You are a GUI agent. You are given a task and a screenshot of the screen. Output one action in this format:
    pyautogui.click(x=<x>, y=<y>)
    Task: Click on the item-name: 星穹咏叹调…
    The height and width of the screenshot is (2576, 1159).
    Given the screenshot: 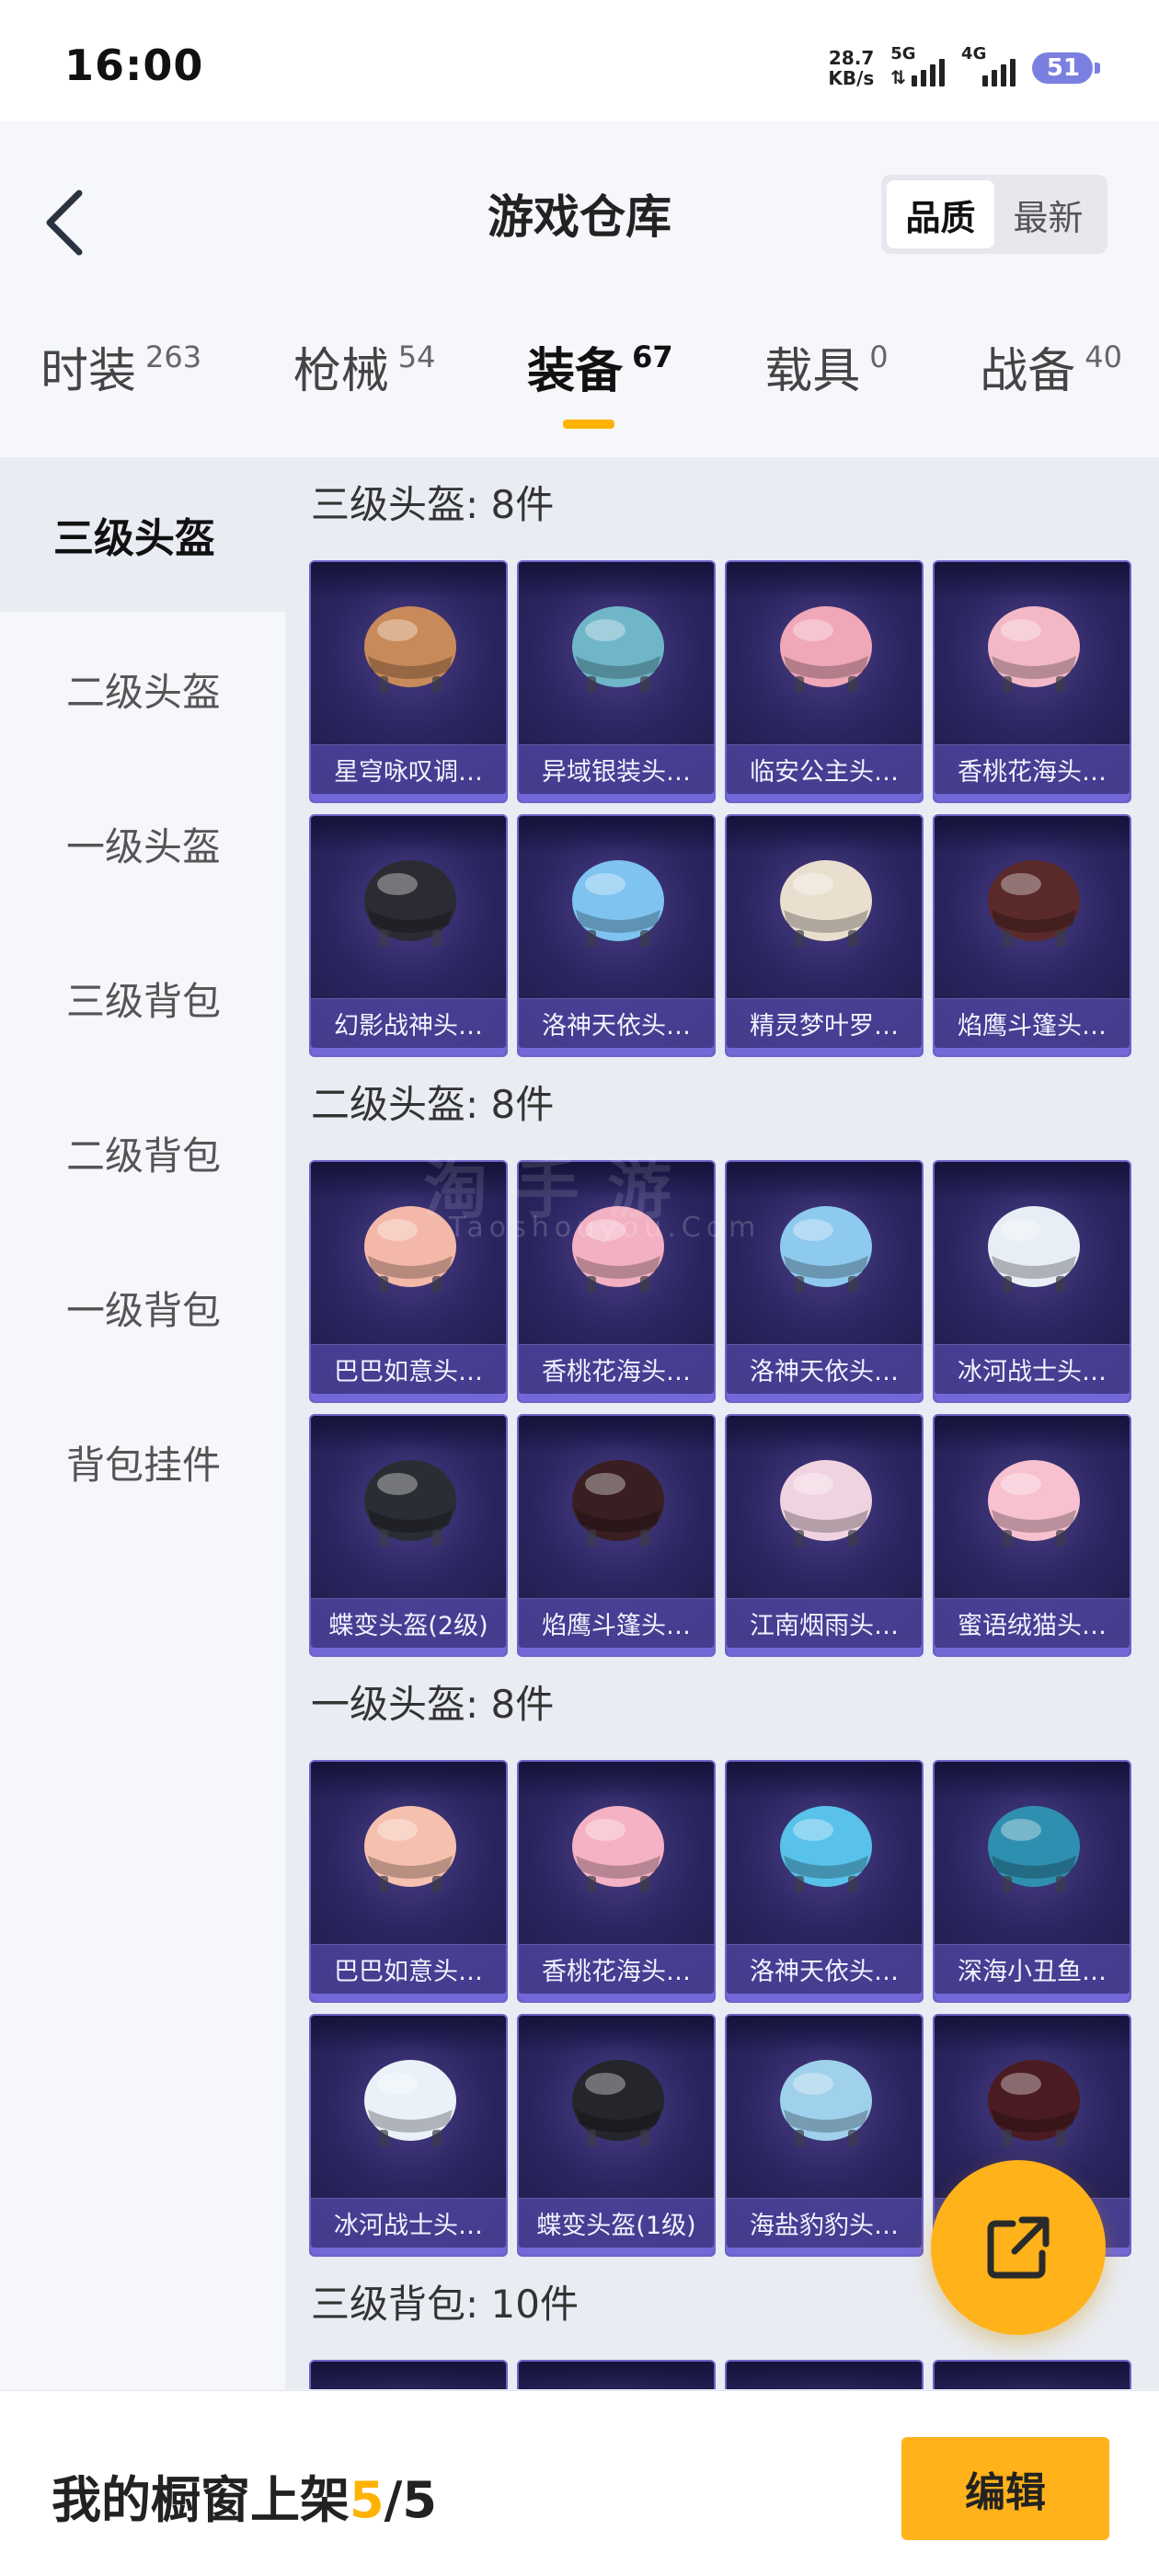 What is the action you would take?
    pyautogui.click(x=408, y=769)
    